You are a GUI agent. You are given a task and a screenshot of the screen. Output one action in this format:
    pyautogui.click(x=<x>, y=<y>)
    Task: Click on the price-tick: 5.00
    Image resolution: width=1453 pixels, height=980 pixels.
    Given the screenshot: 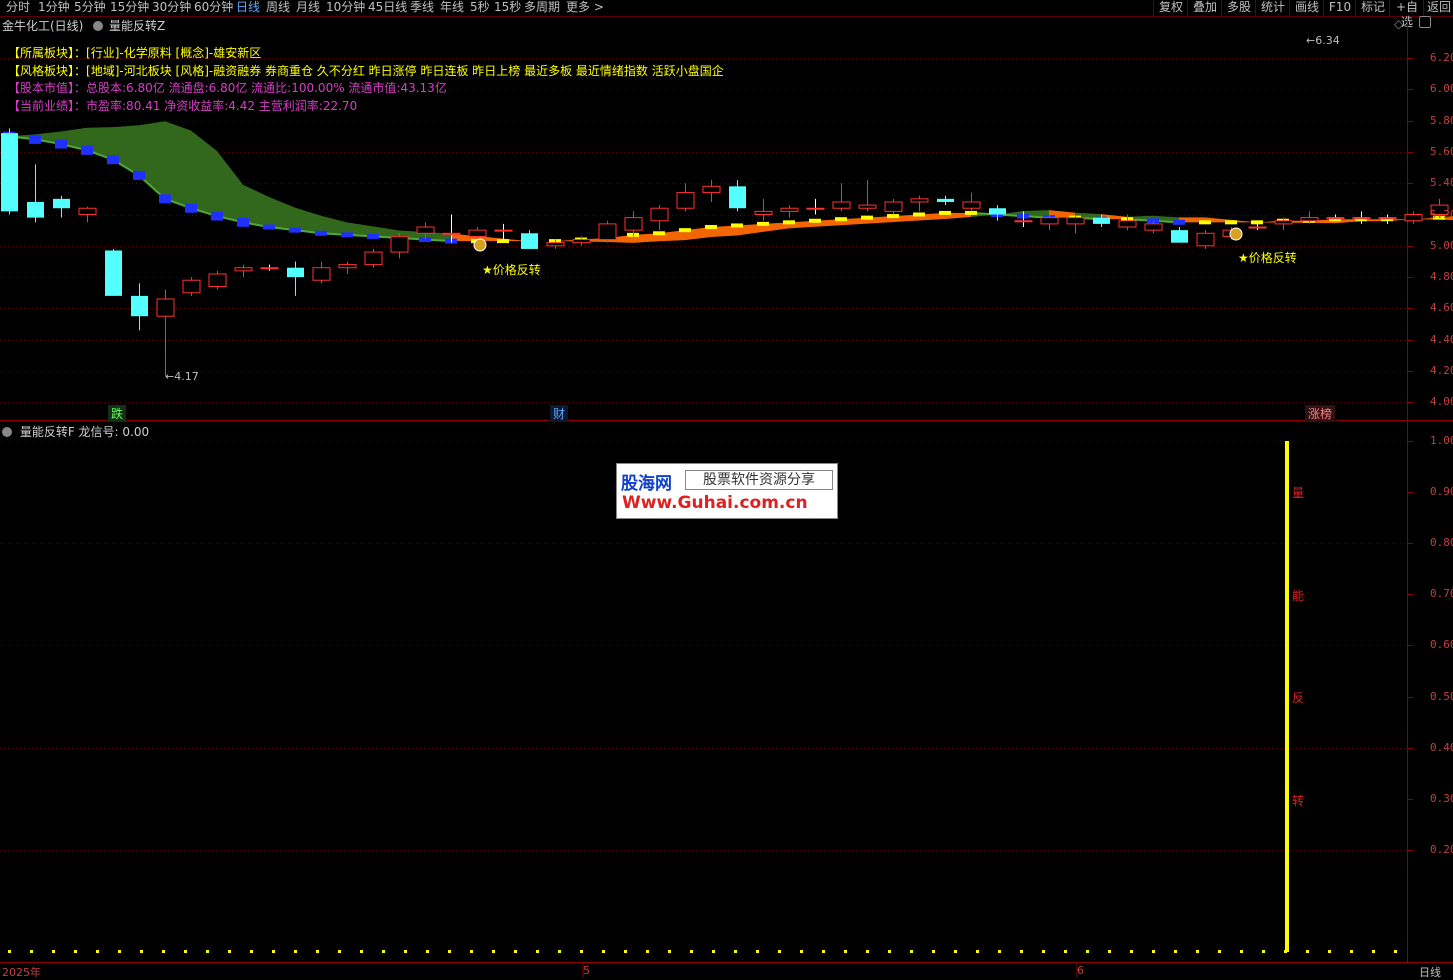 What is the action you would take?
    pyautogui.click(x=1441, y=245)
    